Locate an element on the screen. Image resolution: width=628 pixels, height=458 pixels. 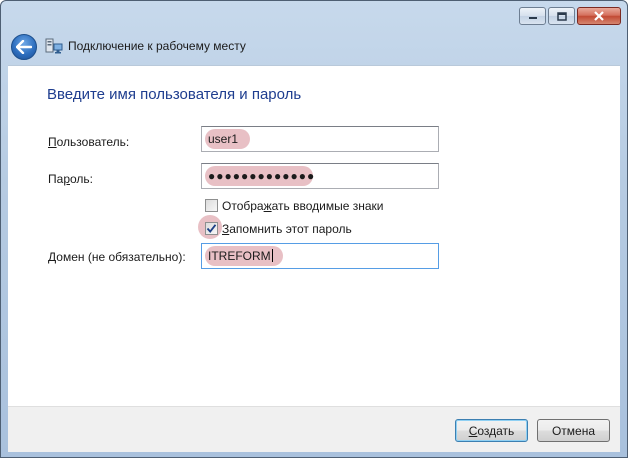
create-button: Создать is located at coordinates (491, 430).